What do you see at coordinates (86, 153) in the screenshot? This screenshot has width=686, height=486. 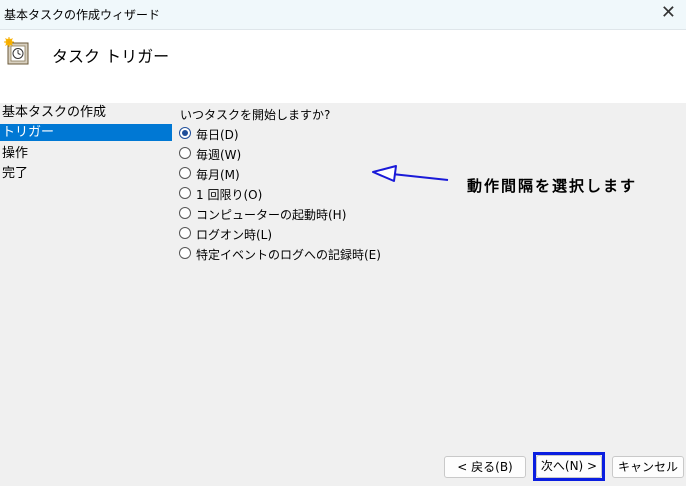 I see `nav-step-action: 操作` at bounding box center [86, 153].